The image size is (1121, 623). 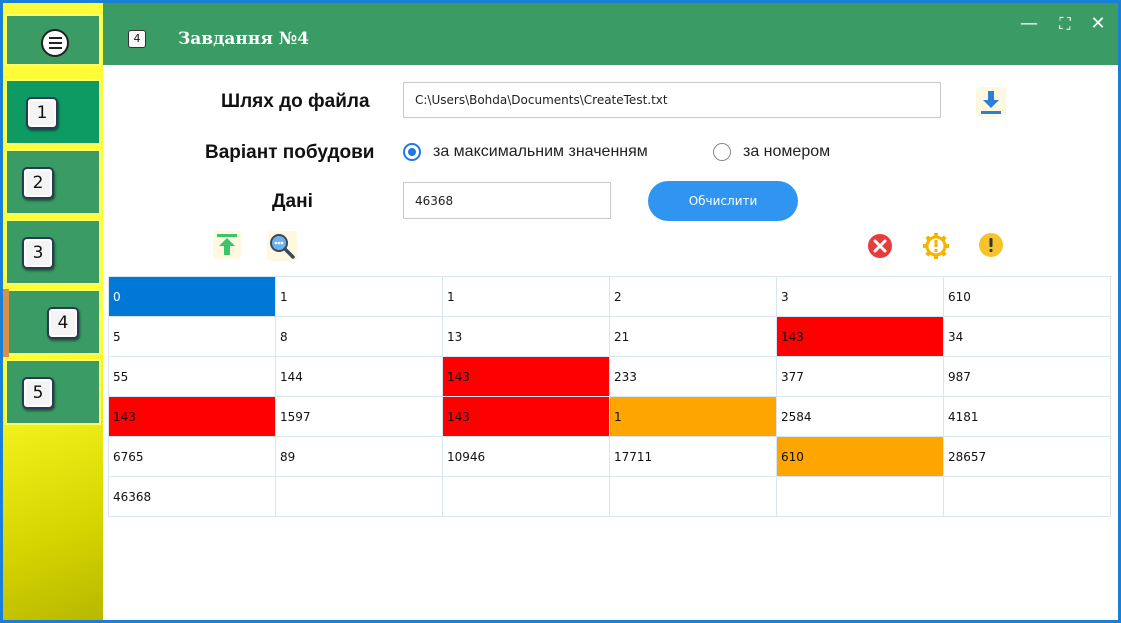 What do you see at coordinates (292, 201) in the screenshot?
I see `data-label: Дані` at bounding box center [292, 201].